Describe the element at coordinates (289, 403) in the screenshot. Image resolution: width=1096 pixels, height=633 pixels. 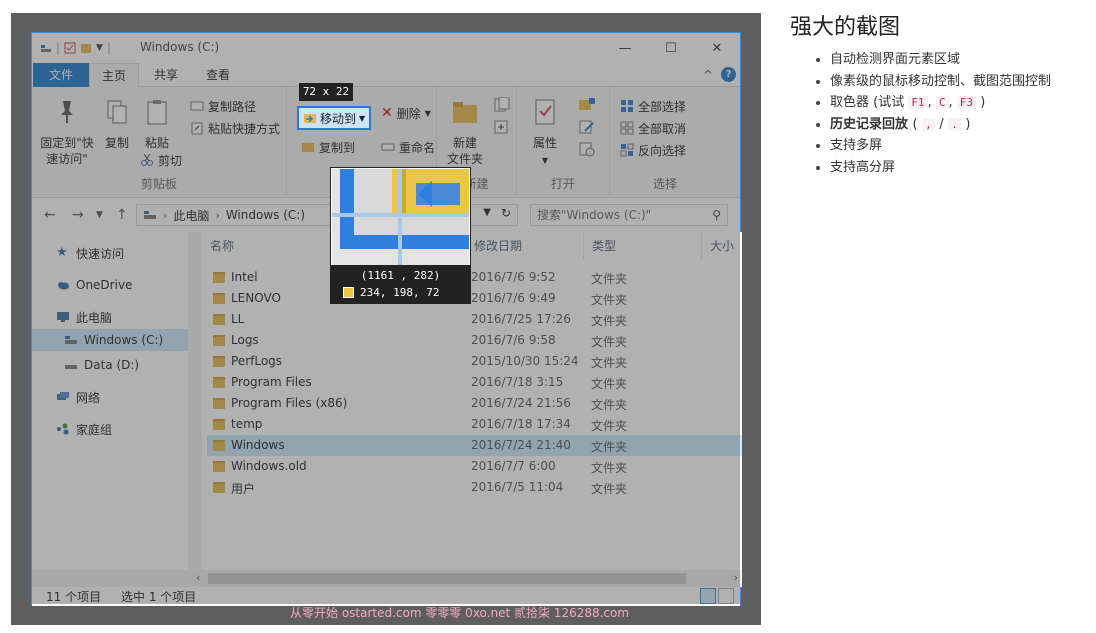
I see `file-name: Program Files (x86)` at that location.